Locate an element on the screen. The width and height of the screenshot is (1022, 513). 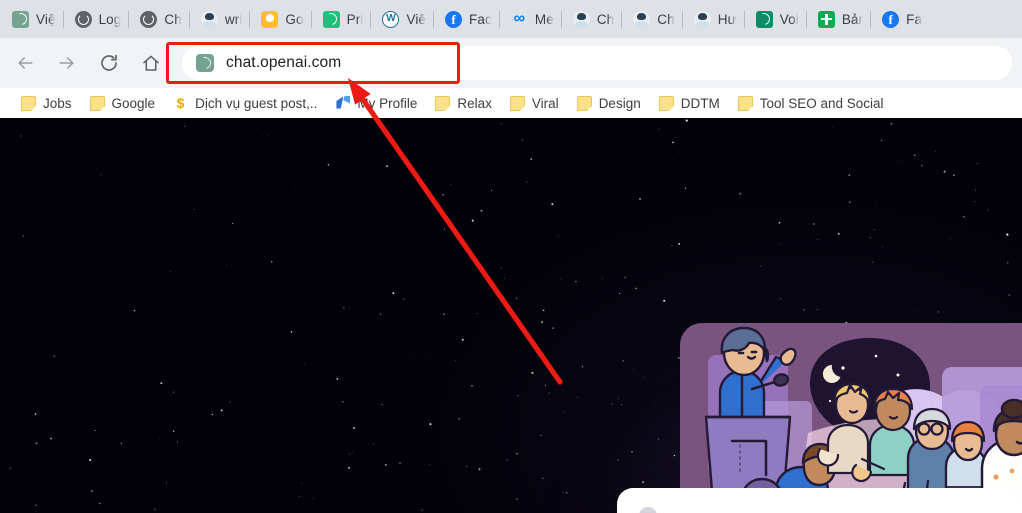
address-bar-url: chat.openai.com is located at coordinates (283, 63).